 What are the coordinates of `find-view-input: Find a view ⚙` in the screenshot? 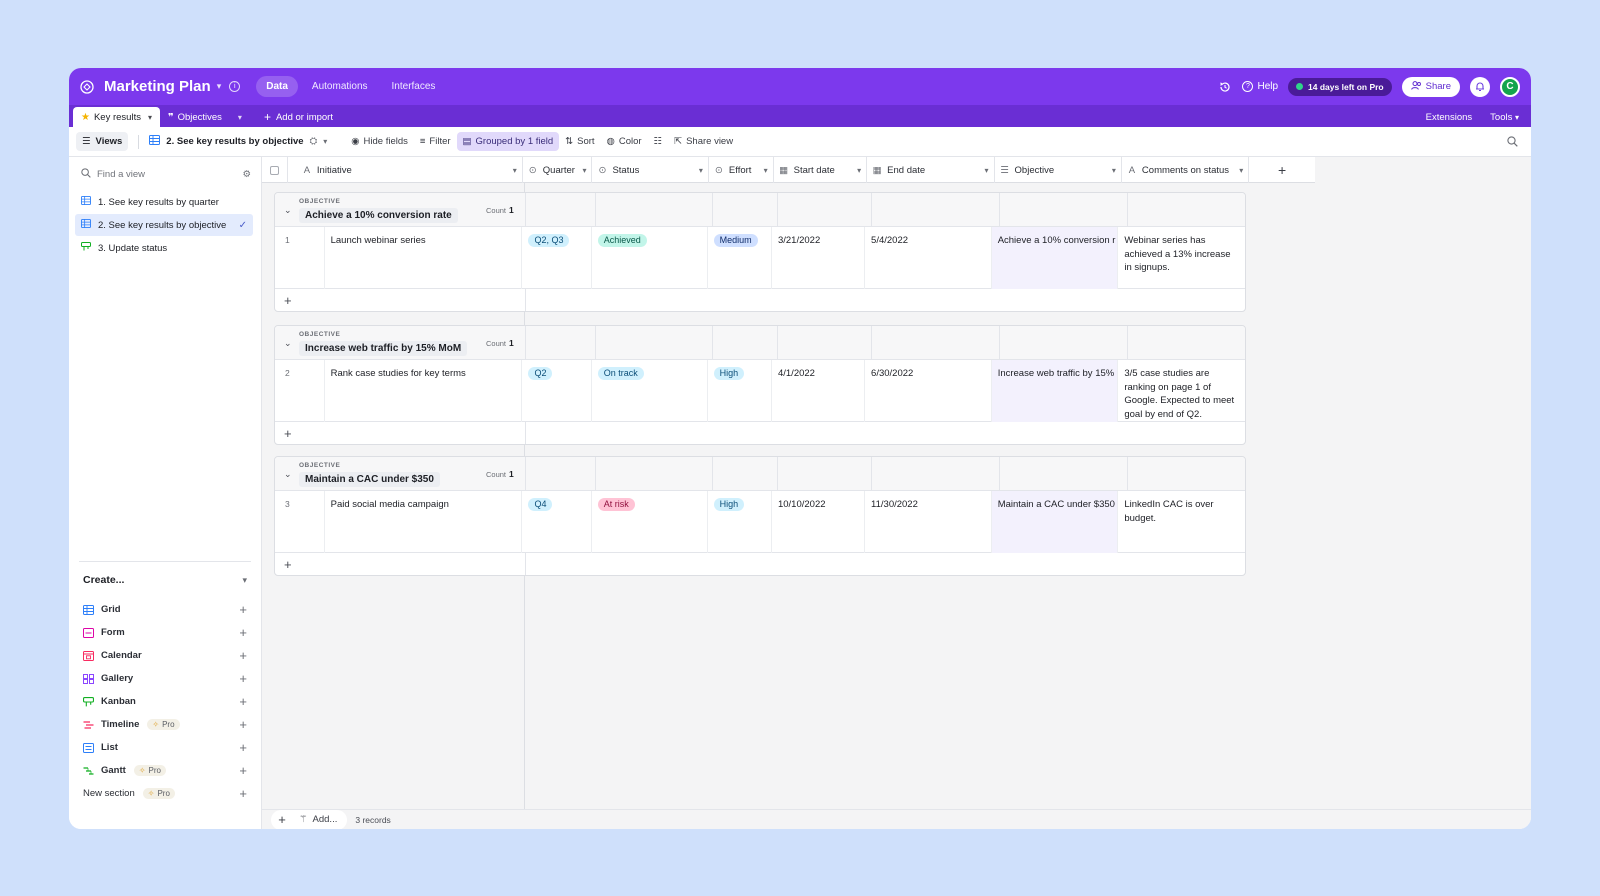 It's located at (166, 174).